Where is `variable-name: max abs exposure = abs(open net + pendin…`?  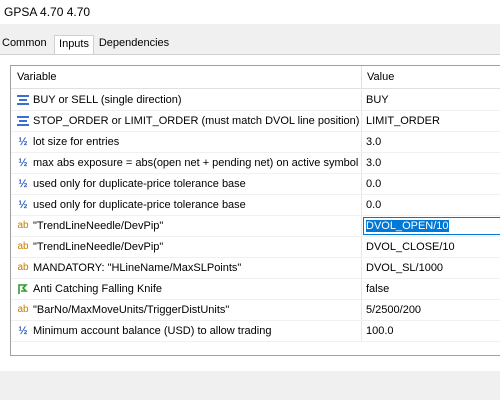
variable-name: max abs exposure = abs(open net + pendin… is located at coordinates (196, 163).